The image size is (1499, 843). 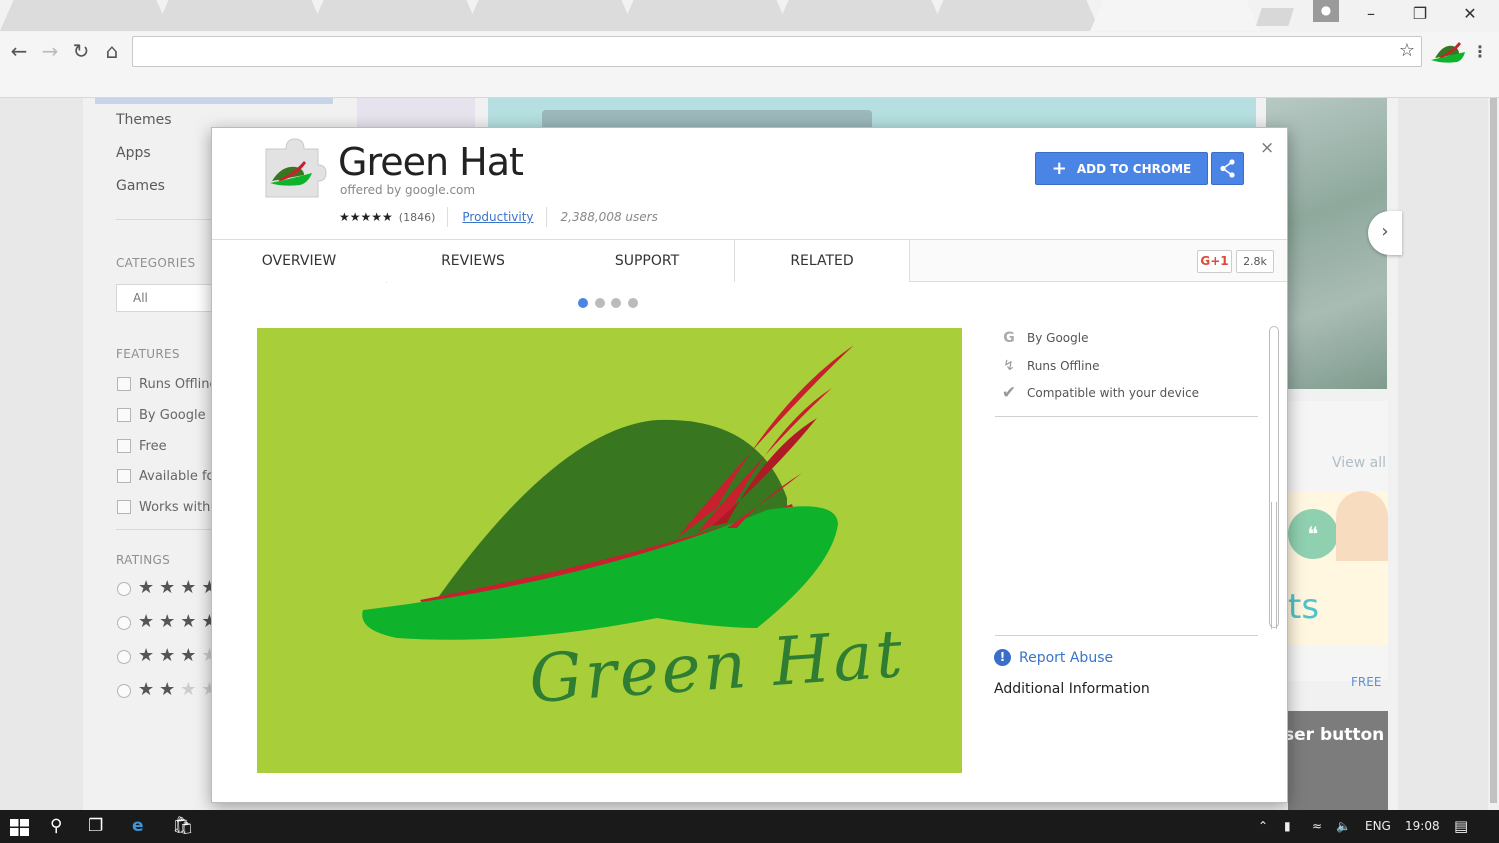 What do you see at coordinates (1134, 168) in the screenshot?
I see `add-to-chrome-label: ADD TO CHROME` at bounding box center [1134, 168].